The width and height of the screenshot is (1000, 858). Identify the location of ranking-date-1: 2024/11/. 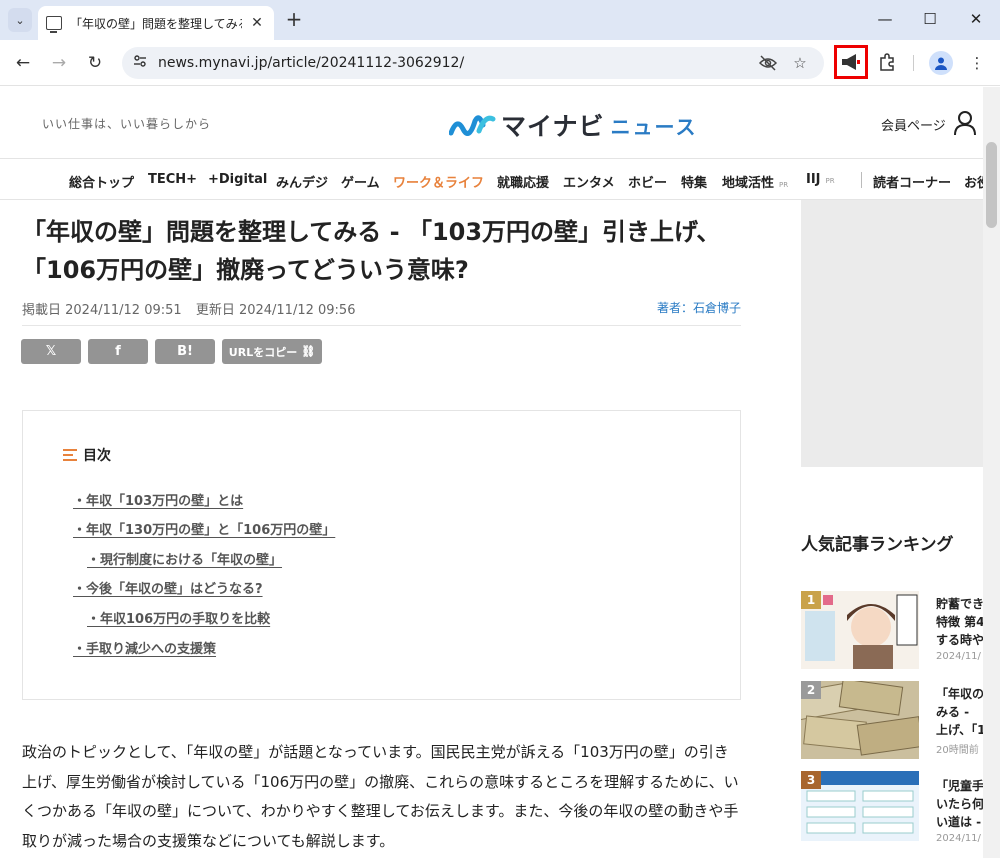
(958, 656).